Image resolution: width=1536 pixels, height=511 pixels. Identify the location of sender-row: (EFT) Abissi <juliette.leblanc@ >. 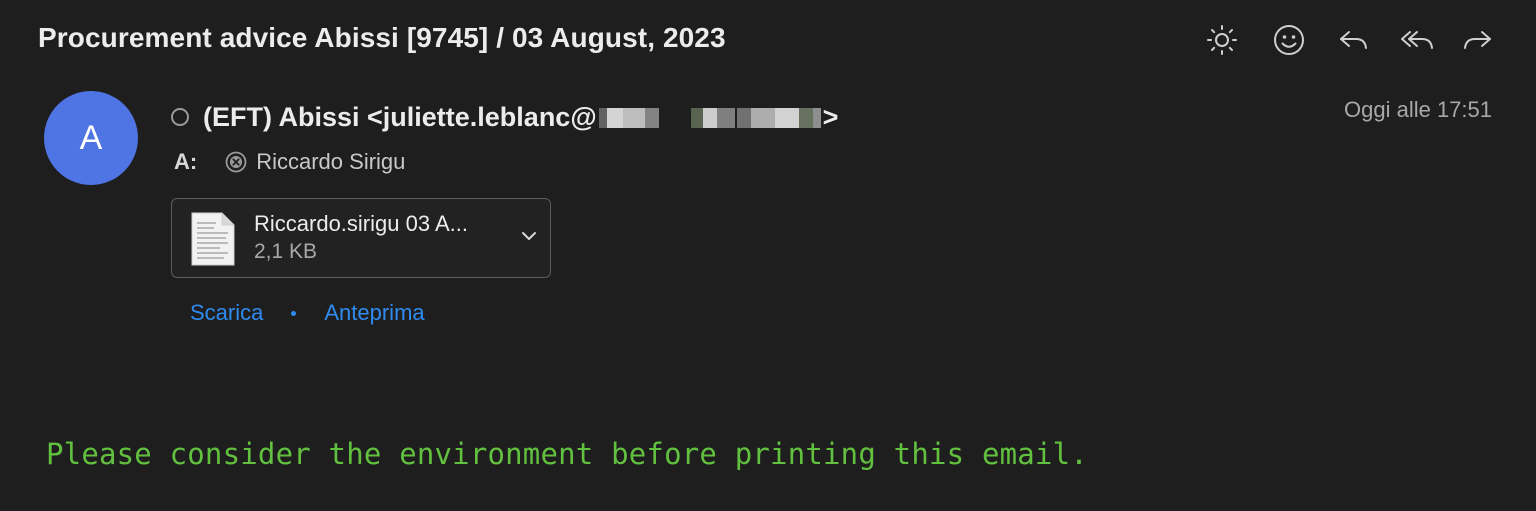
(504, 117).